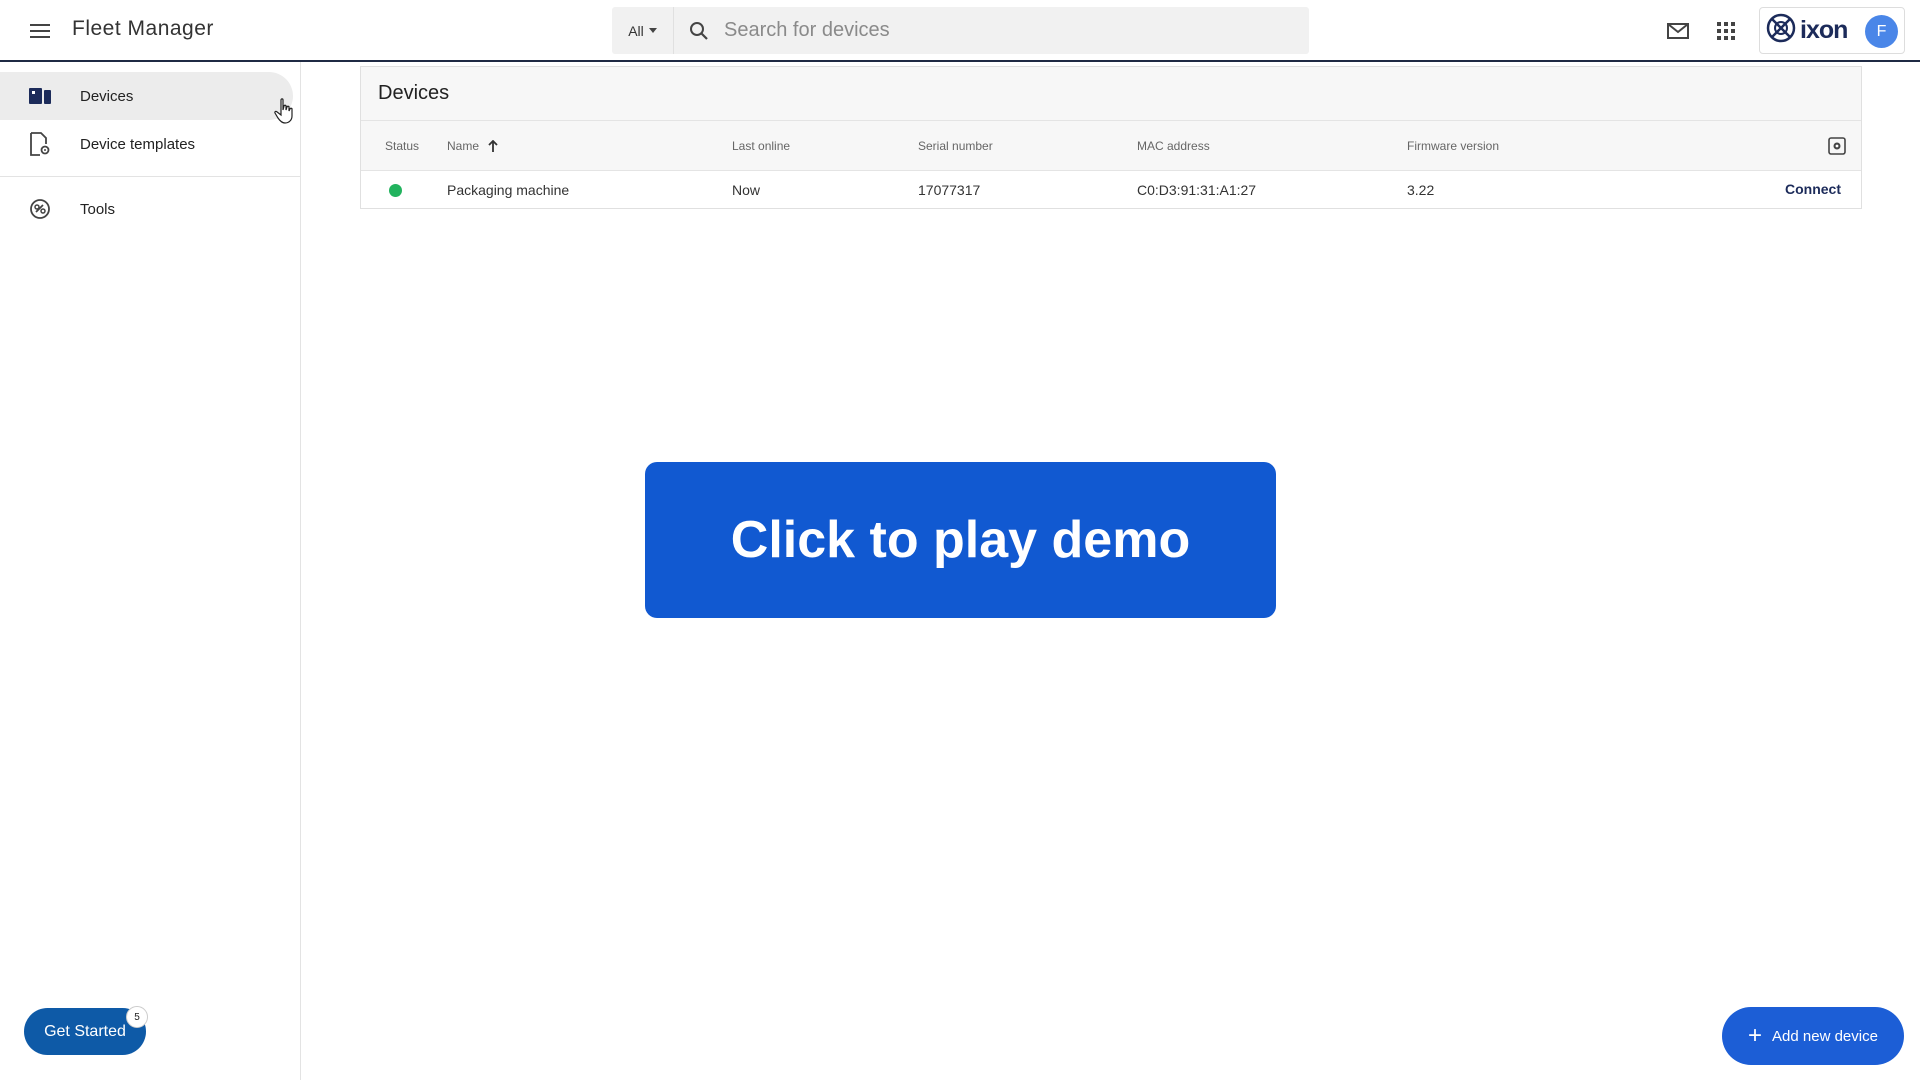  Describe the element at coordinates (395, 190) in the screenshot. I see `status-online-indicator` at that location.